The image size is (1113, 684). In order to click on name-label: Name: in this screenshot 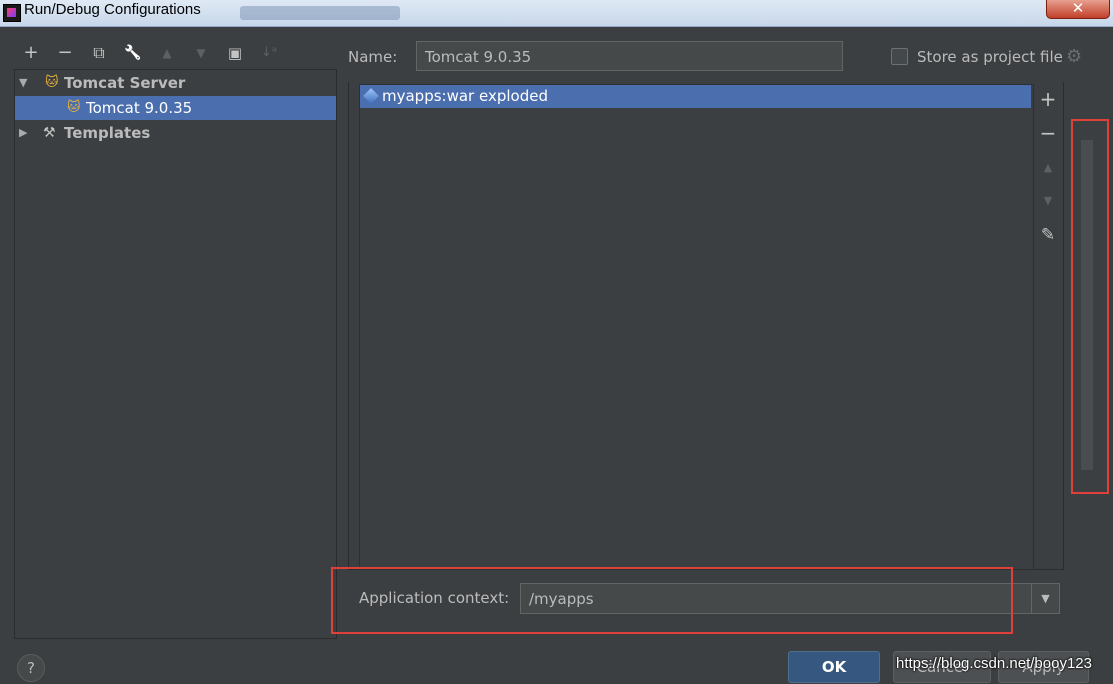, I will do `click(373, 57)`.